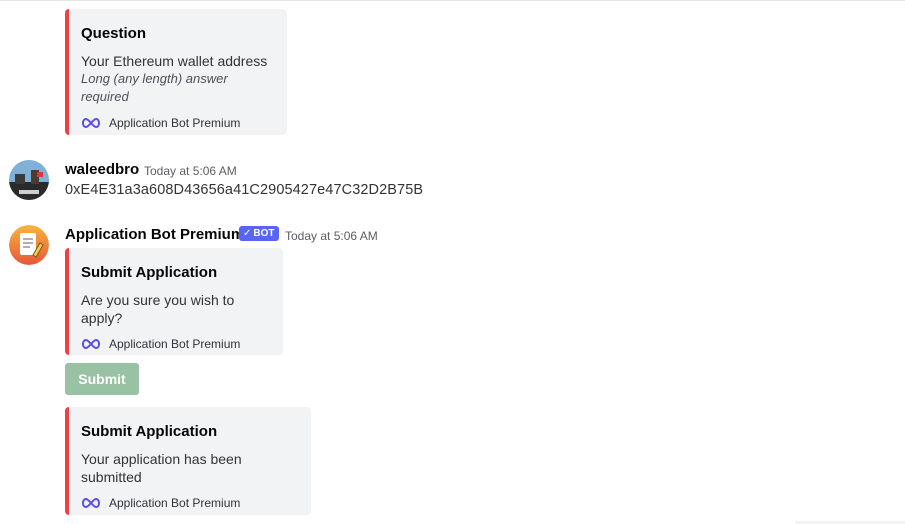 This screenshot has width=905, height=524. I want to click on user-avatar-image, so click(29, 180).